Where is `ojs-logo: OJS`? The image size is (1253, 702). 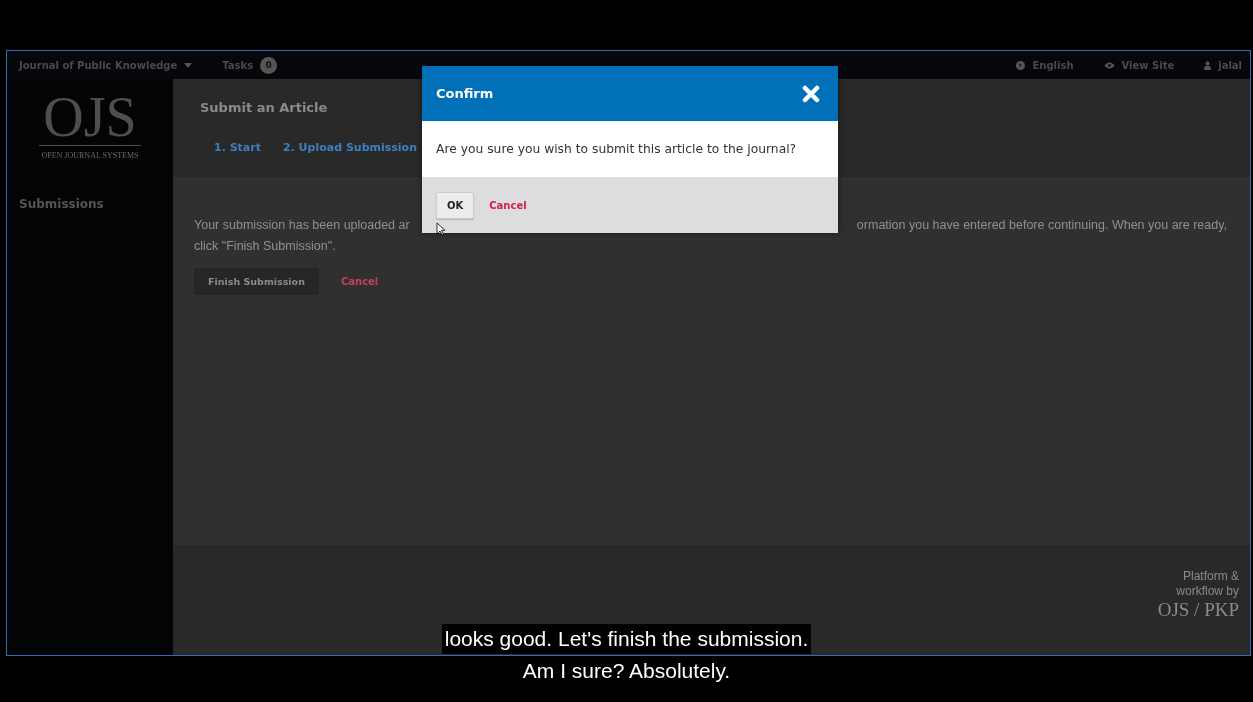
ojs-logo: OJS is located at coordinates (90, 117).